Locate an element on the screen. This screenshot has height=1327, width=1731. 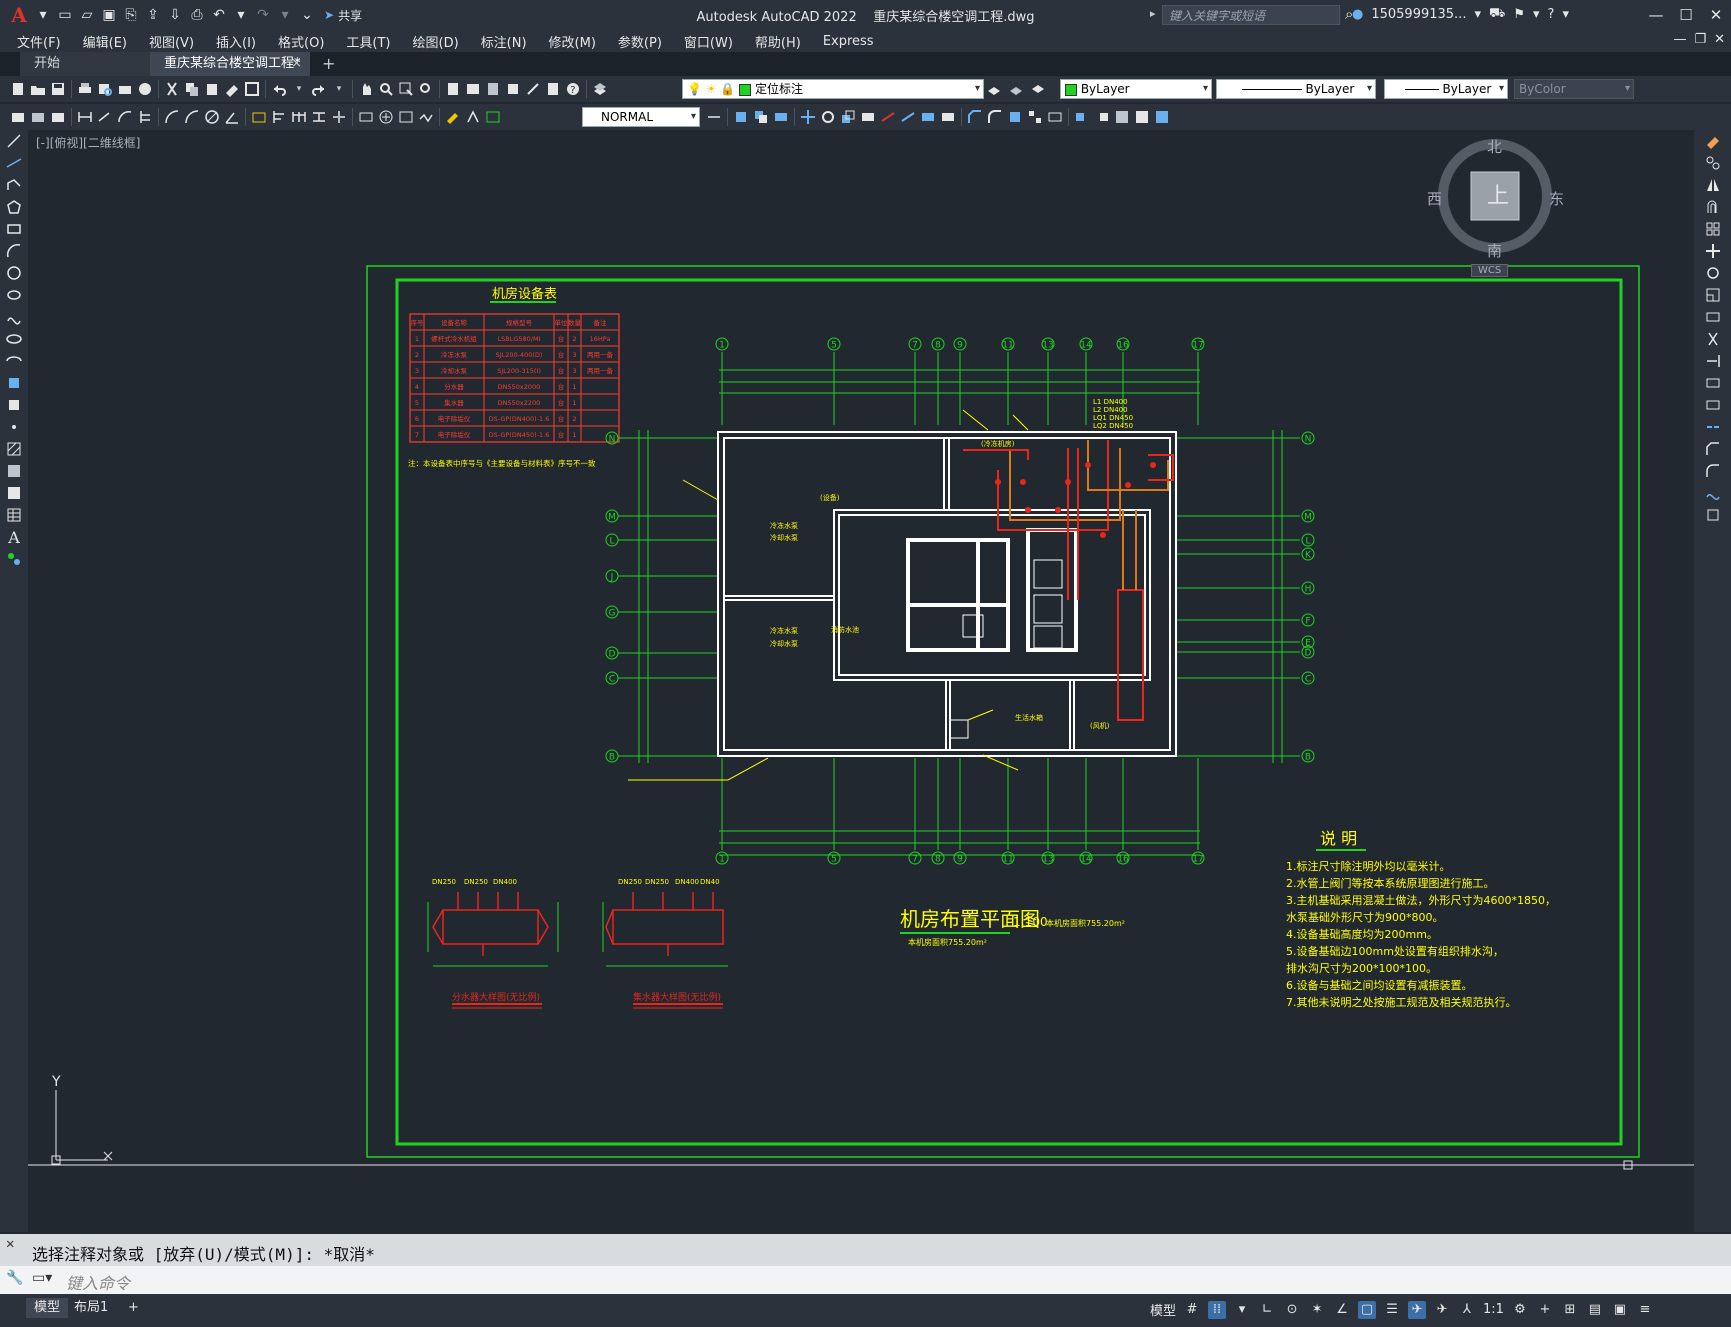
save-tb-icon is located at coordinates (58, 89).